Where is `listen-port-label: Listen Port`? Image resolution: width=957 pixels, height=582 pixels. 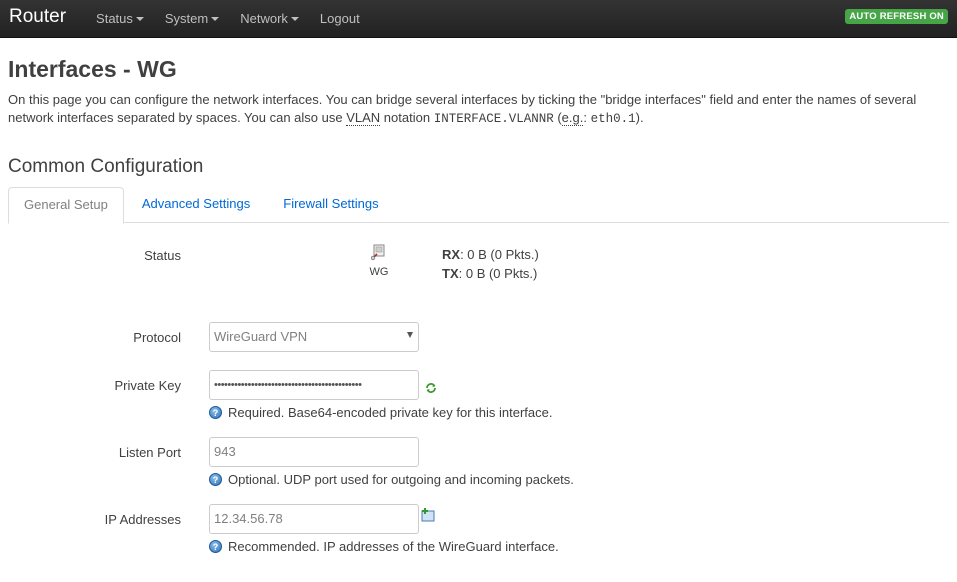 listen-port-label: Listen Port is located at coordinates (149, 452).